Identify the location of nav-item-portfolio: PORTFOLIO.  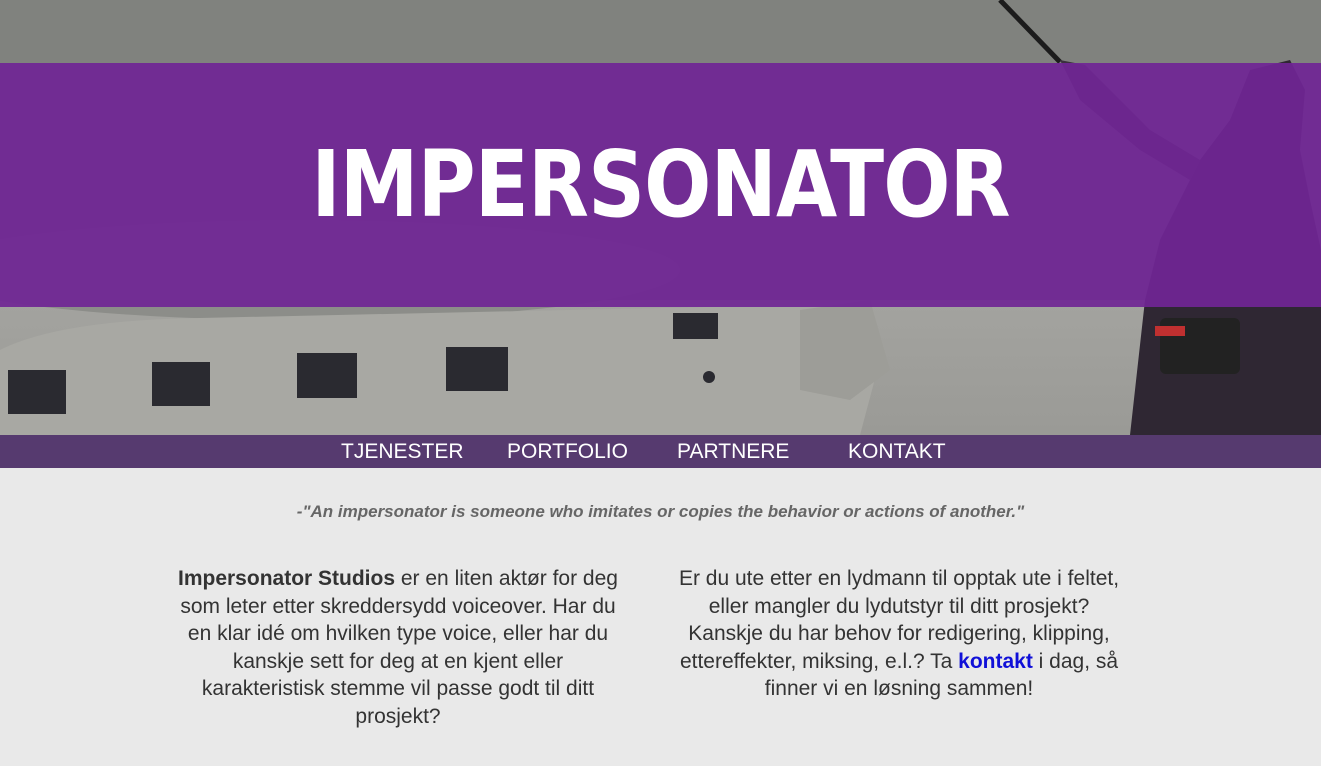
(567, 451).